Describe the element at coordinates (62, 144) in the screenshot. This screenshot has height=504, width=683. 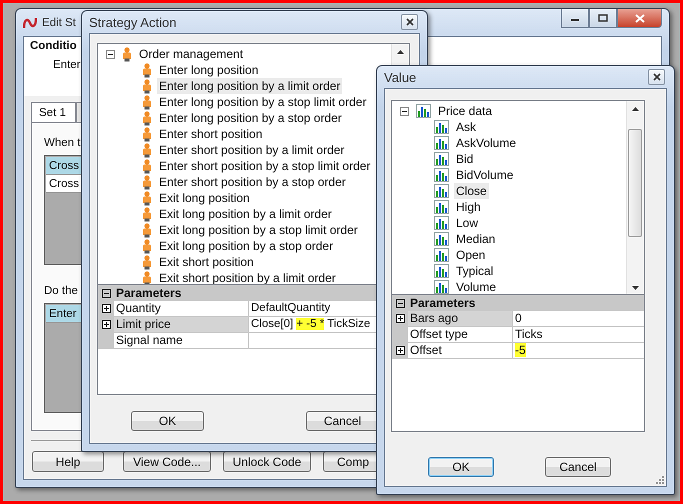
I see `condition-label: When t` at that location.